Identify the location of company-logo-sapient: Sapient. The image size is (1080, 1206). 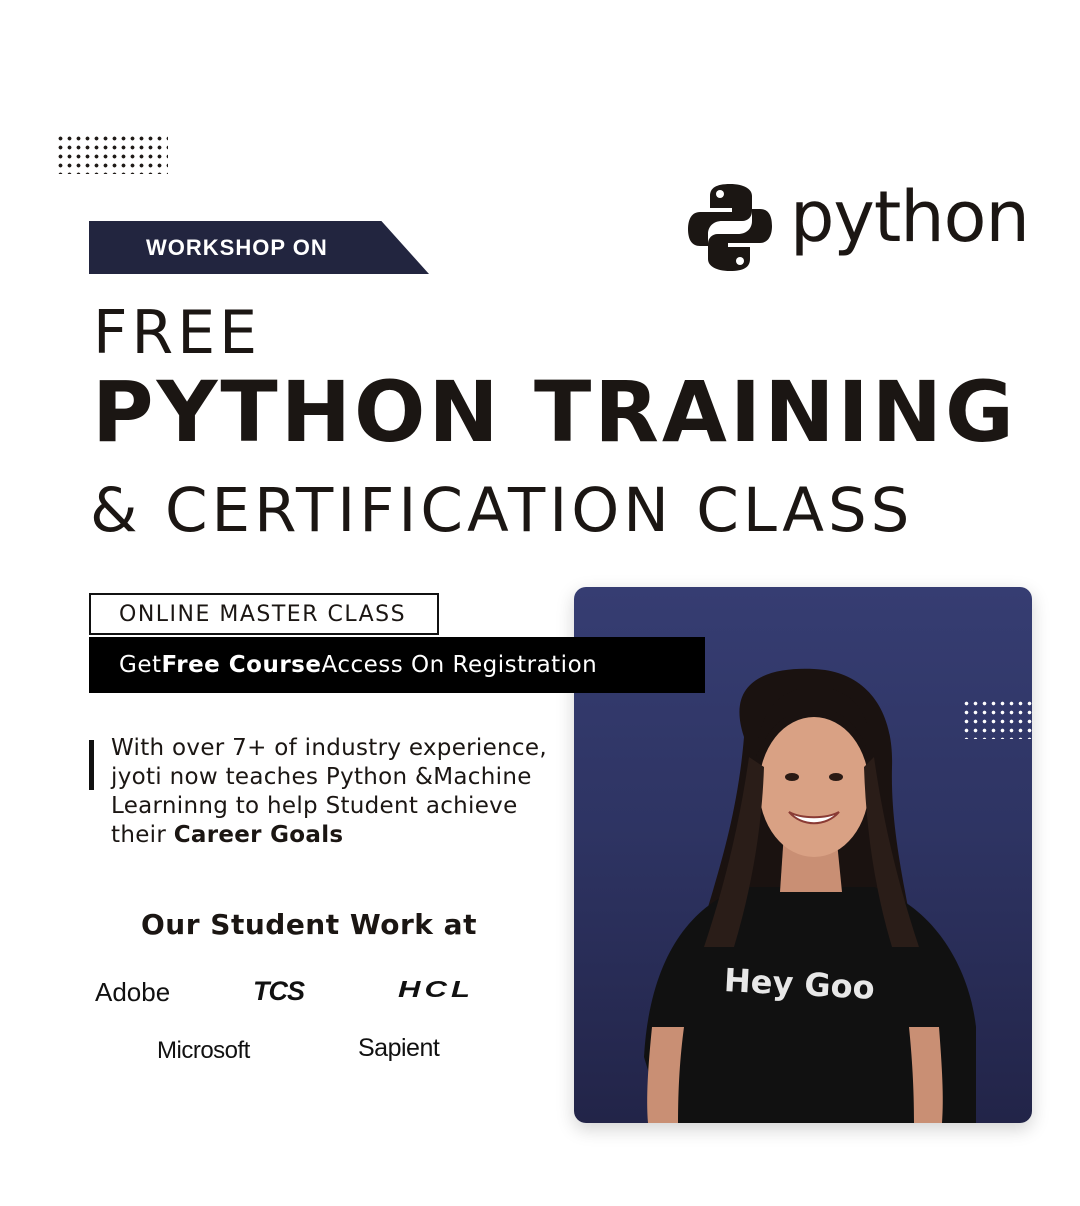
(399, 1048).